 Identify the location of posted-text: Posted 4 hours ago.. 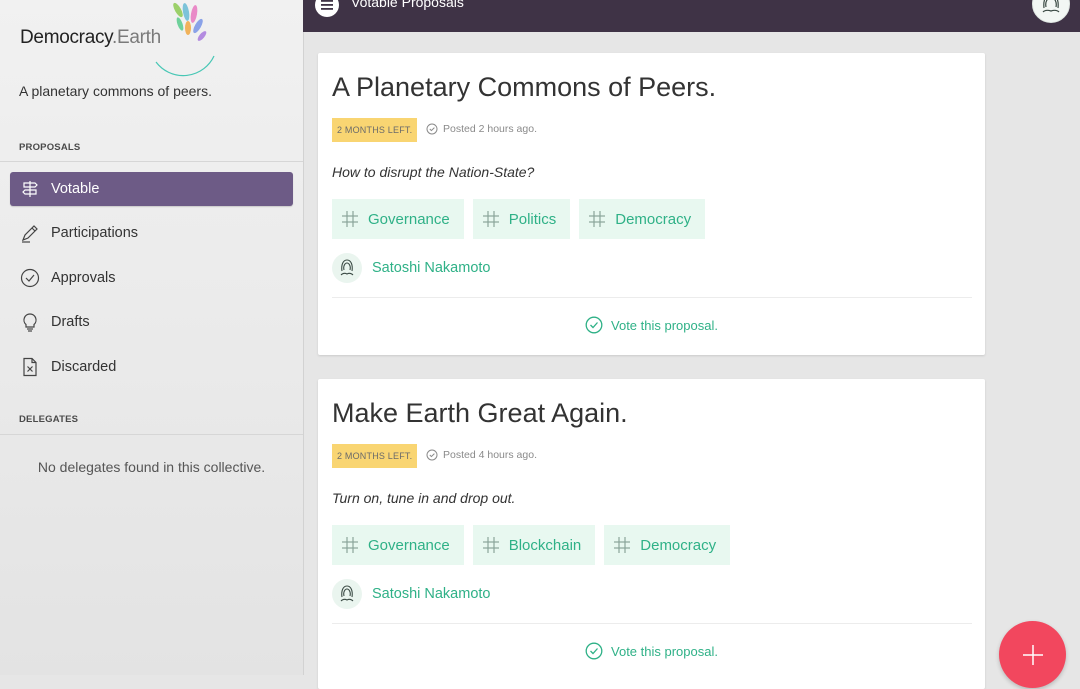
(490, 455).